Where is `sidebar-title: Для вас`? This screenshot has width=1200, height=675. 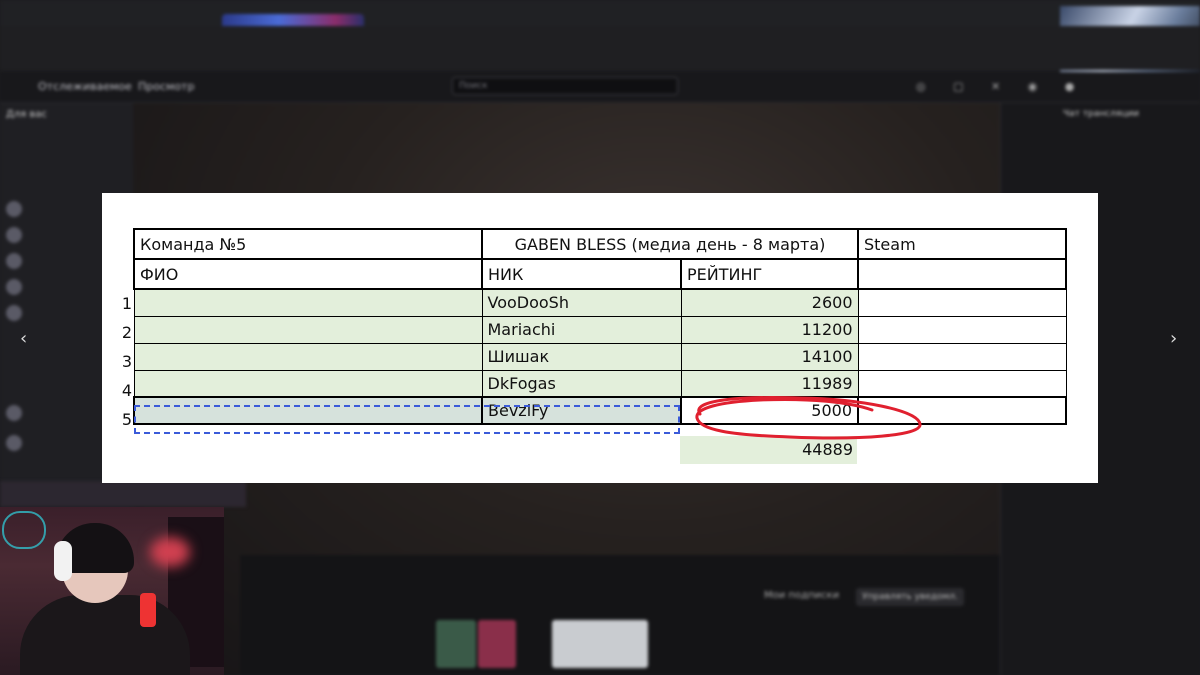 sidebar-title: Для вас is located at coordinates (26, 114).